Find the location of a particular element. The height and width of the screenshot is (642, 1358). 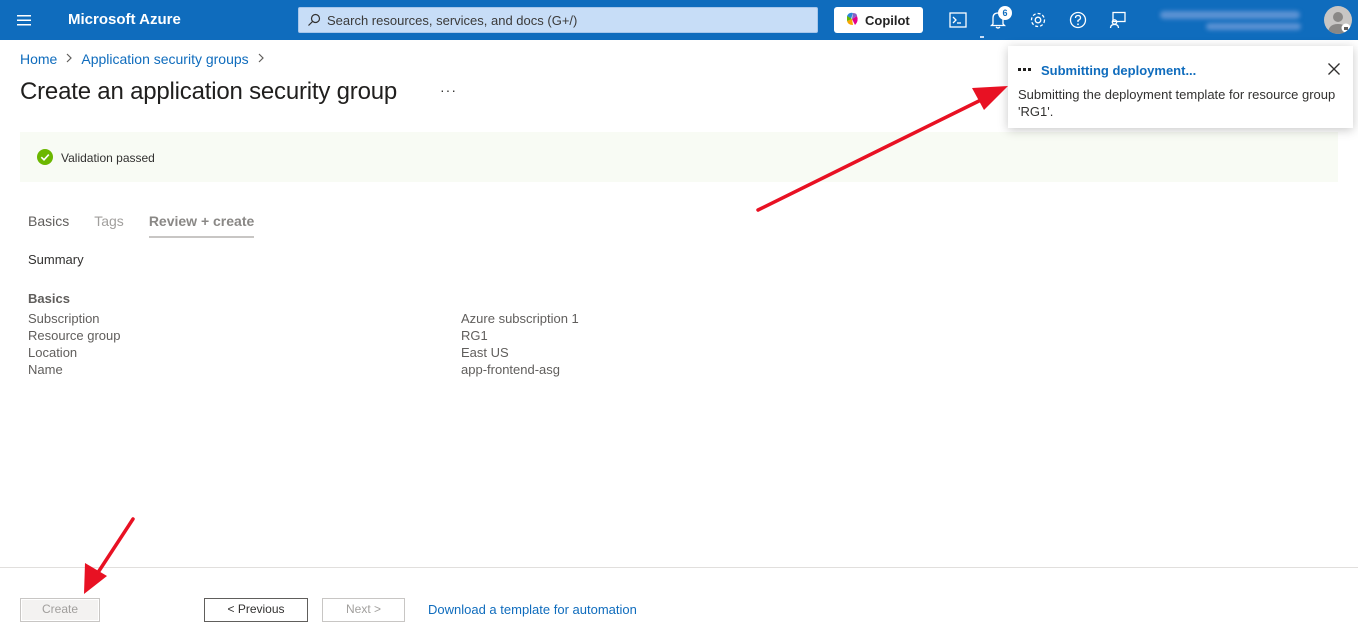

tab-tags: Tags is located at coordinates (109, 221).